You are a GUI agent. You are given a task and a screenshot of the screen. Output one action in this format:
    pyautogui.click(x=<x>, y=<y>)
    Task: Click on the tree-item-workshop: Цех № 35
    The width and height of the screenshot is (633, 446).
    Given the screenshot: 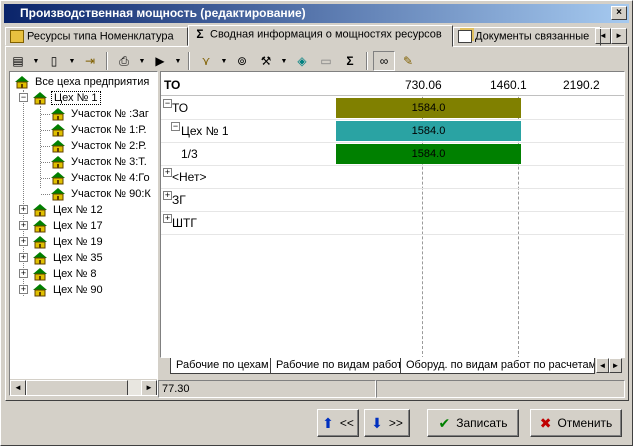 What is the action you would take?
    pyautogui.click(x=68, y=258)
    